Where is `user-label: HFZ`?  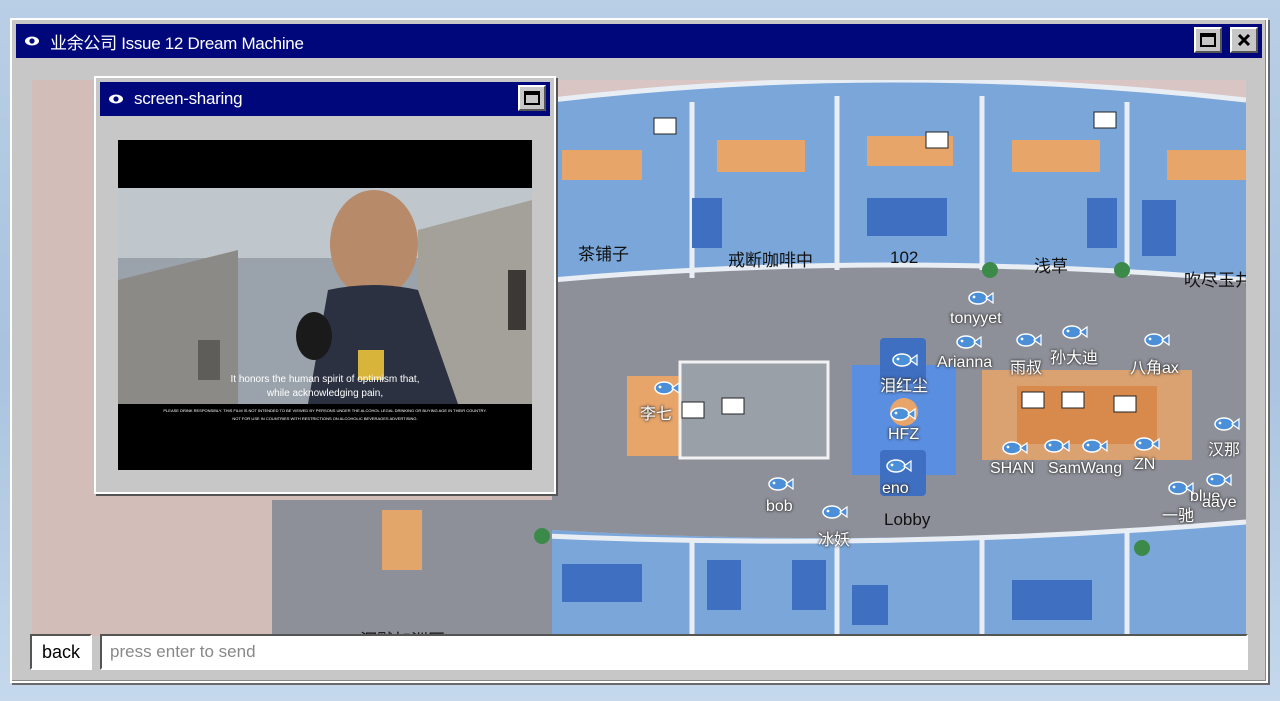
user-label: HFZ is located at coordinates (903, 435).